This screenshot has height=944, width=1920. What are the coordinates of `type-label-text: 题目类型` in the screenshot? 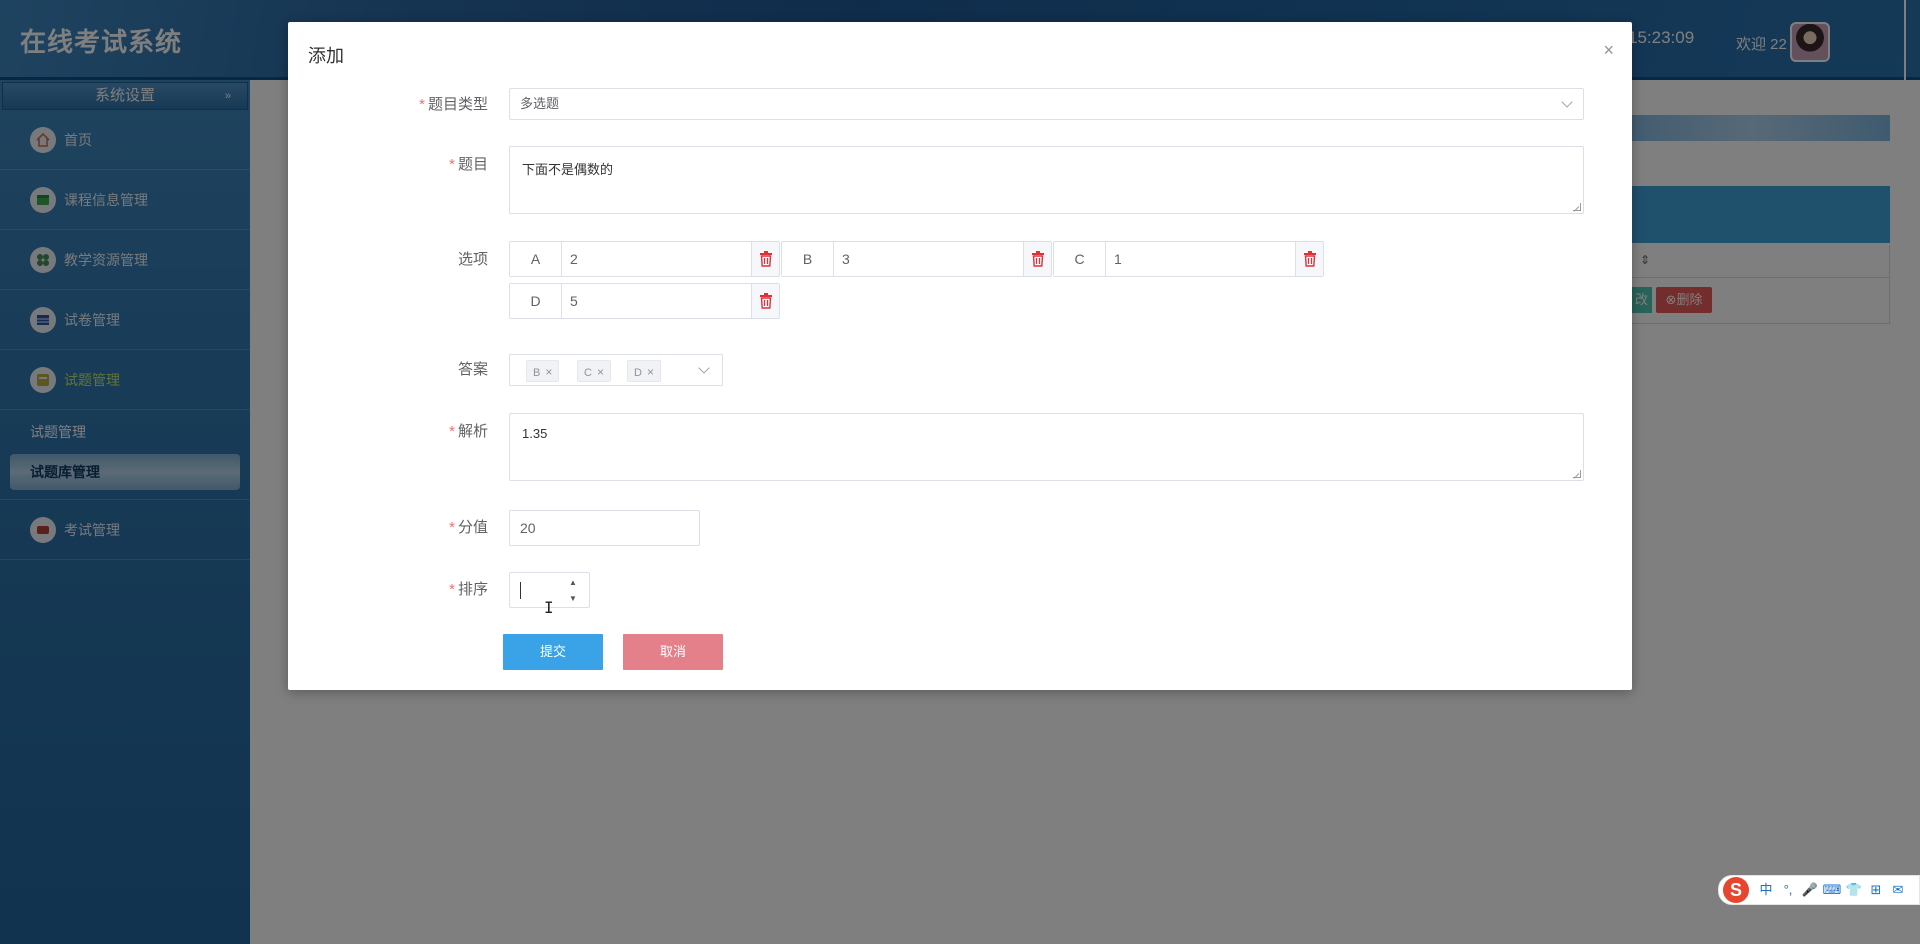 It's located at (457, 104).